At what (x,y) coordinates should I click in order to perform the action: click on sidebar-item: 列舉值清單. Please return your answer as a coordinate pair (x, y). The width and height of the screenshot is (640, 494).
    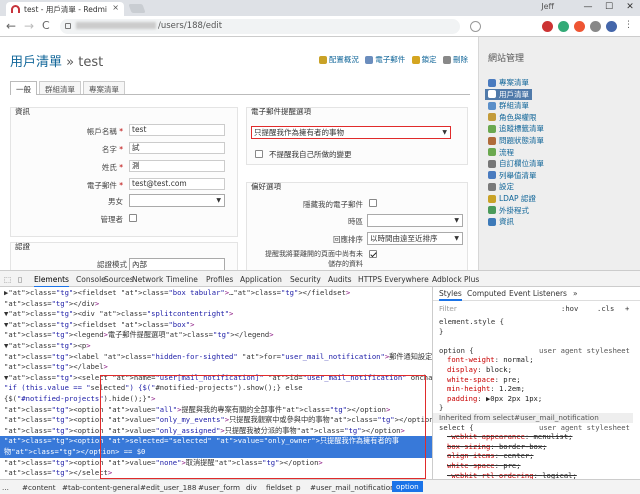
    Looking at the image, I should click on (512, 175).